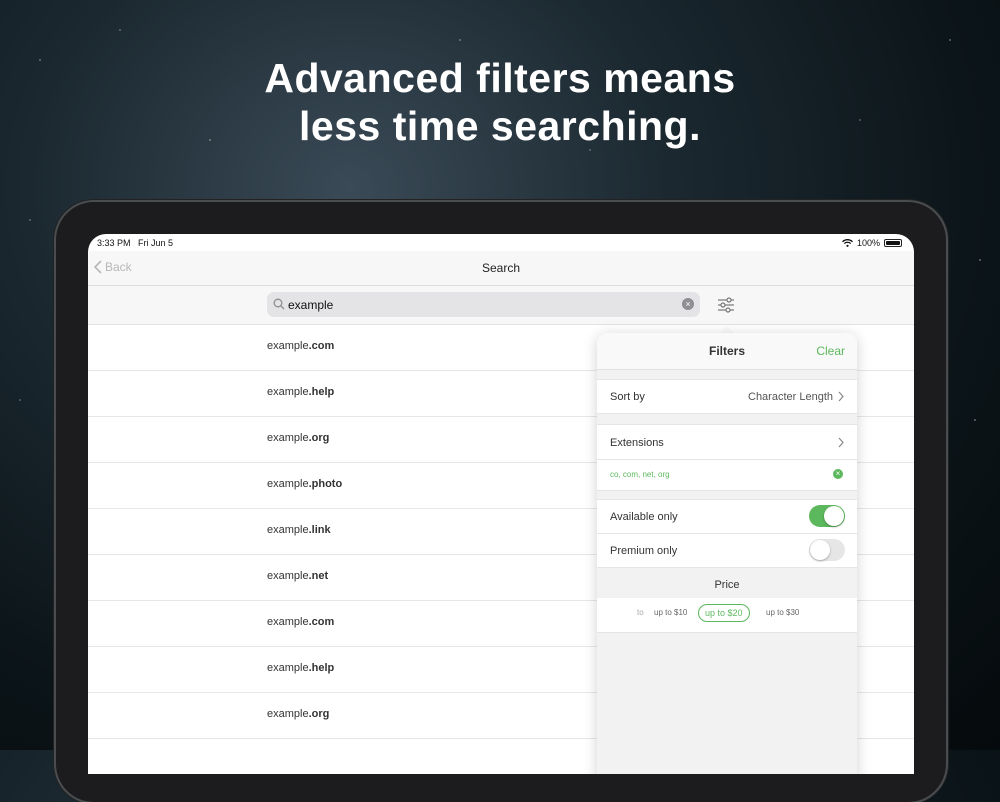  What do you see at coordinates (727, 551) in the screenshot?
I see `premium-only-row: Premium only` at bounding box center [727, 551].